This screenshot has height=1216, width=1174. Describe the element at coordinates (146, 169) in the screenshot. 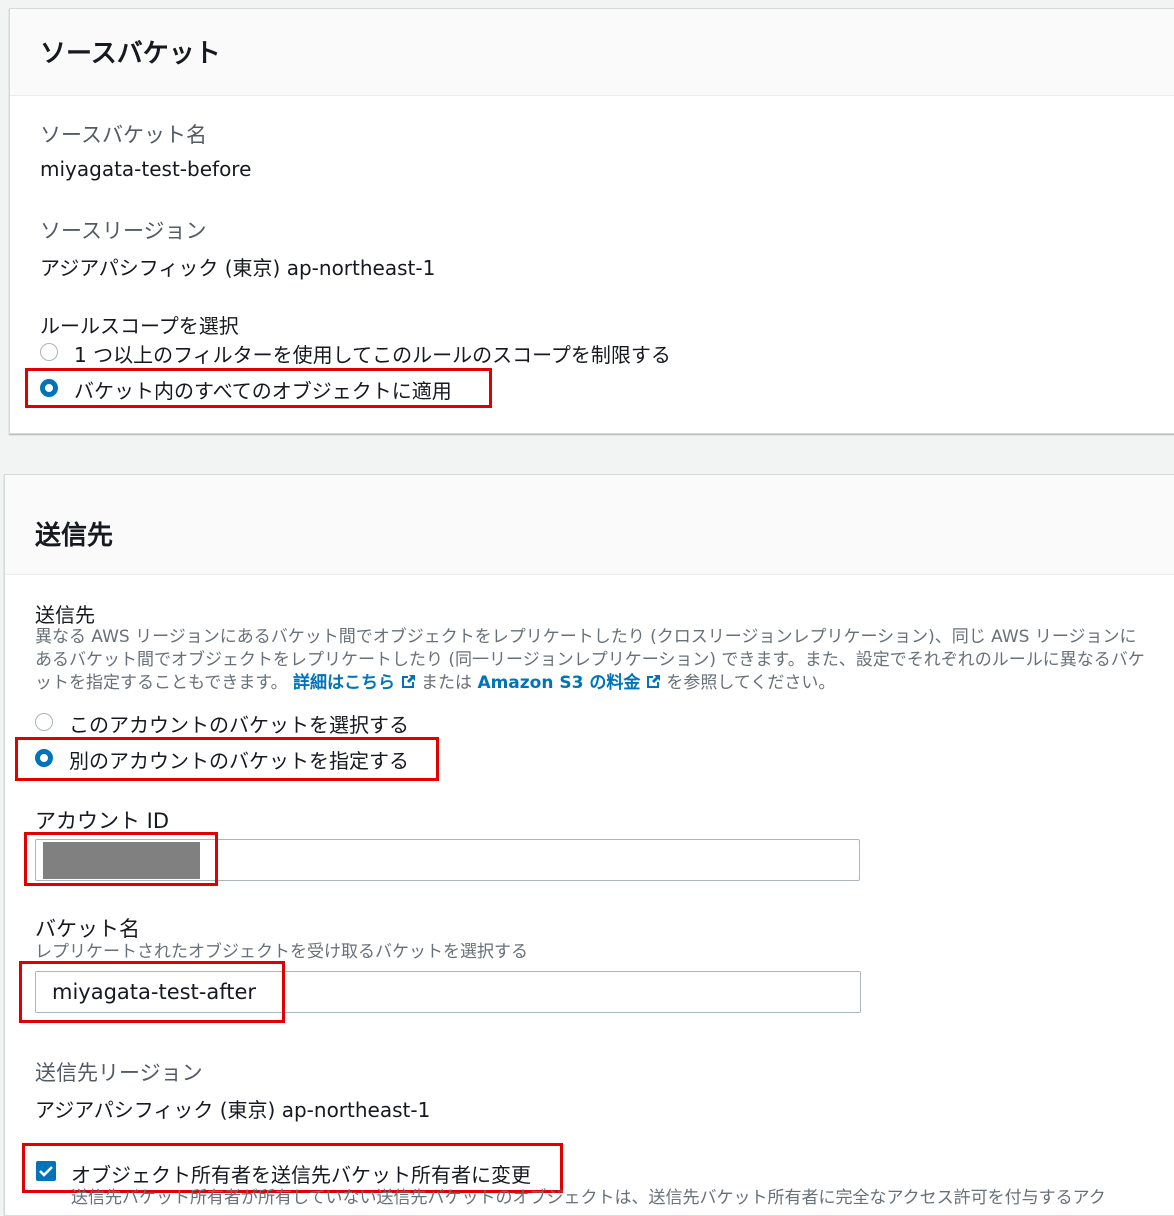

I see `source-bucket-name-value: miyagata-test-before` at that location.